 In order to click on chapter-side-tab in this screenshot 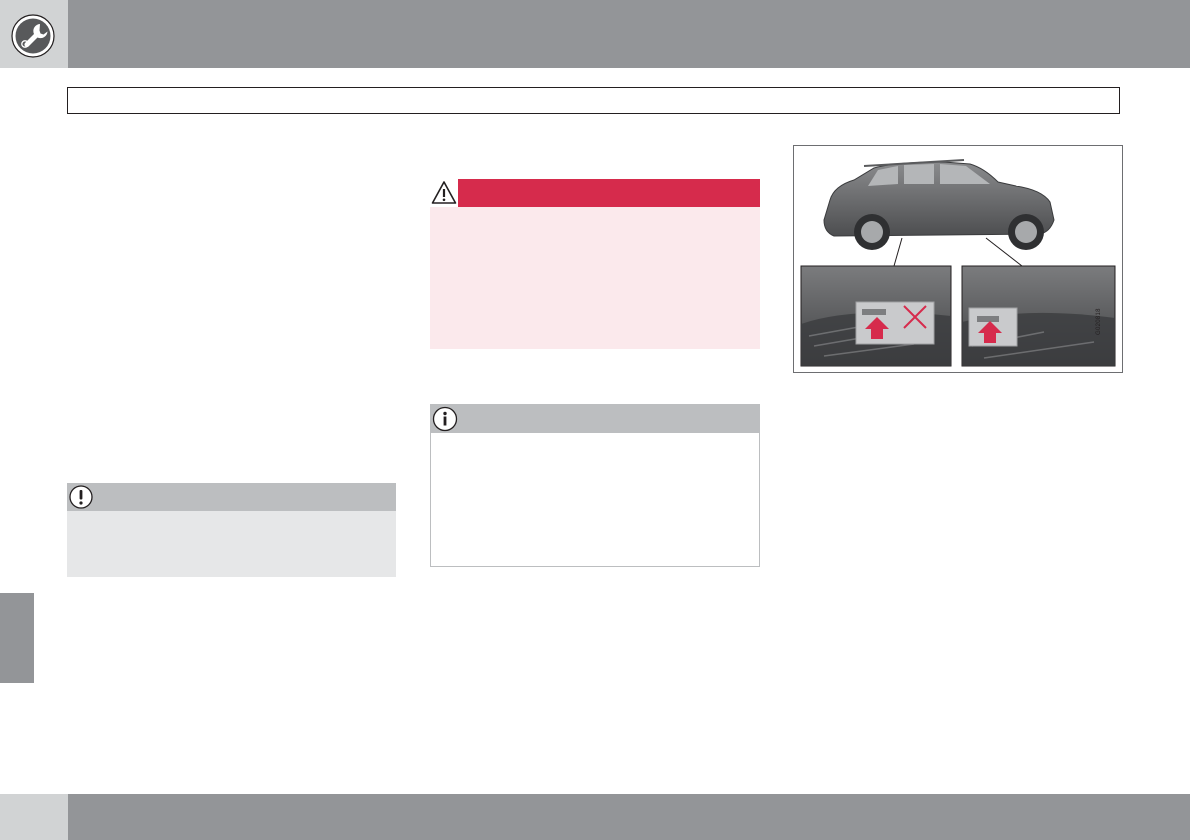, I will do `click(17, 638)`.